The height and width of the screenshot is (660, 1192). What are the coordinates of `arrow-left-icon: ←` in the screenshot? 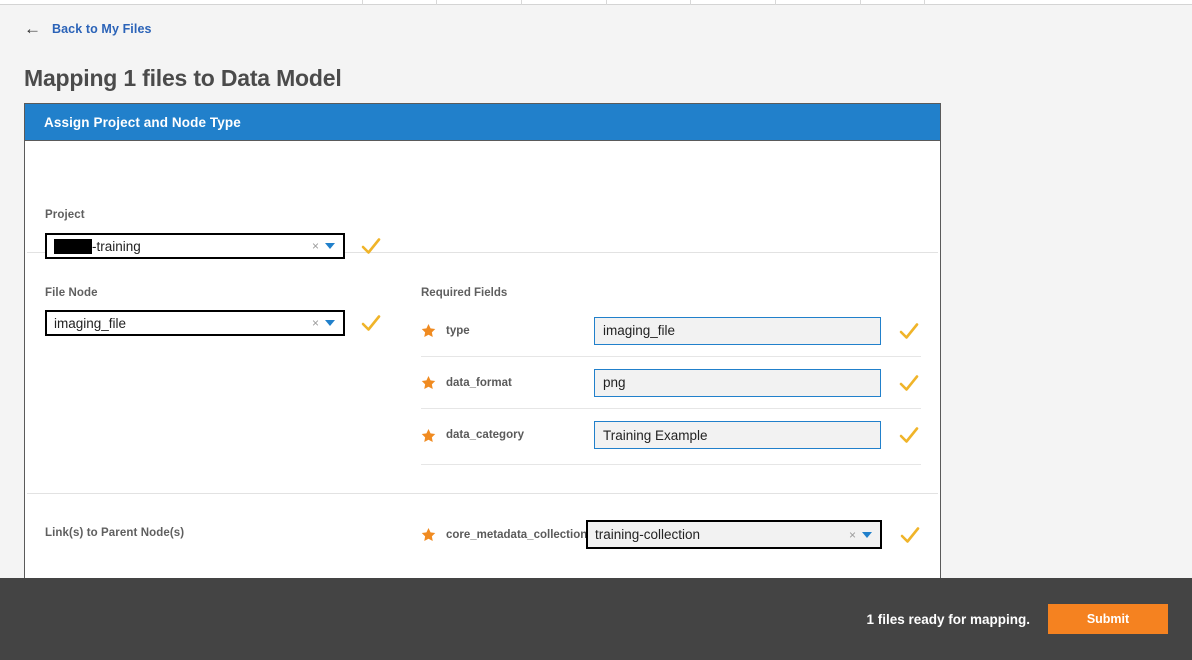 It's located at (32, 28).